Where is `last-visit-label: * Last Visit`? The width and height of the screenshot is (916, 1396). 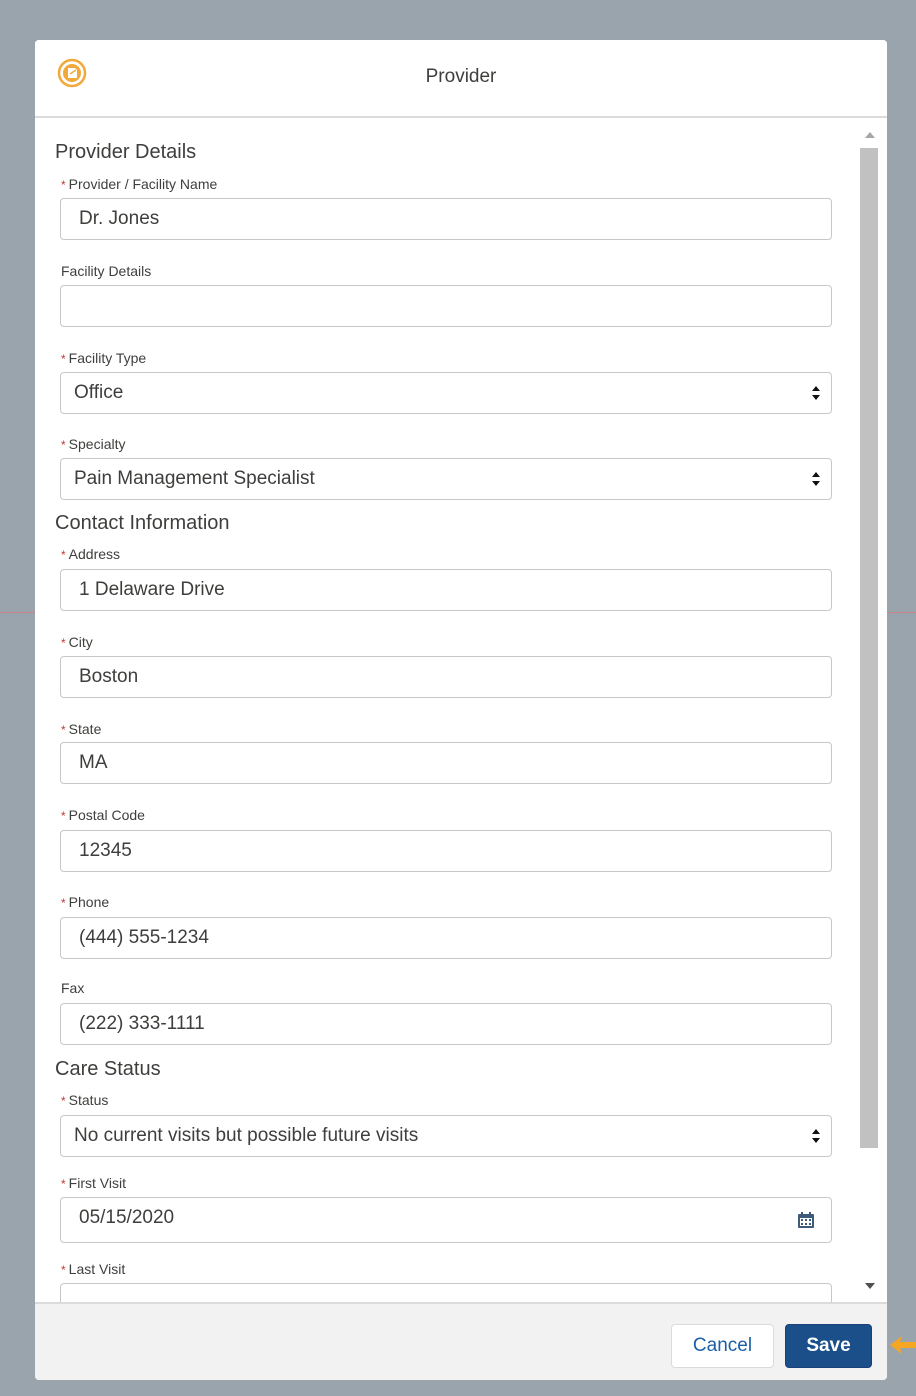 last-visit-label: * Last Visit is located at coordinates (93, 1269).